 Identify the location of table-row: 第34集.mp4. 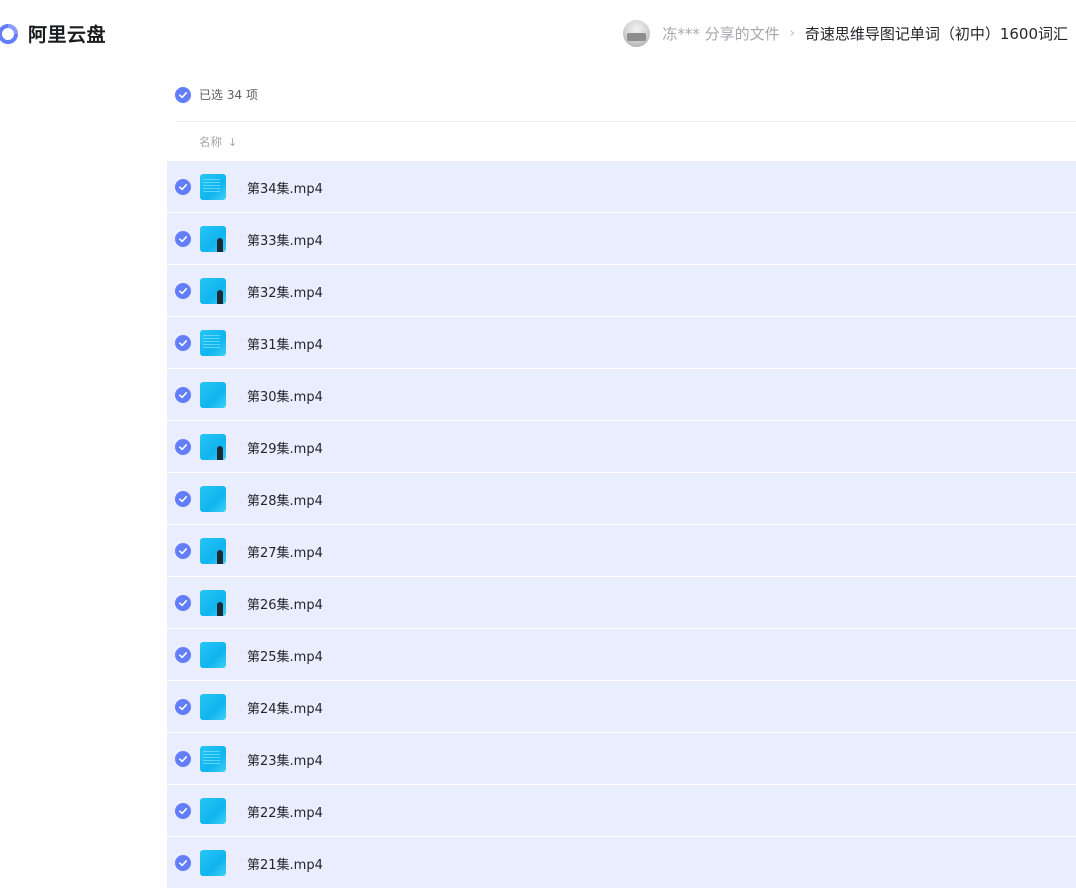
(621, 187).